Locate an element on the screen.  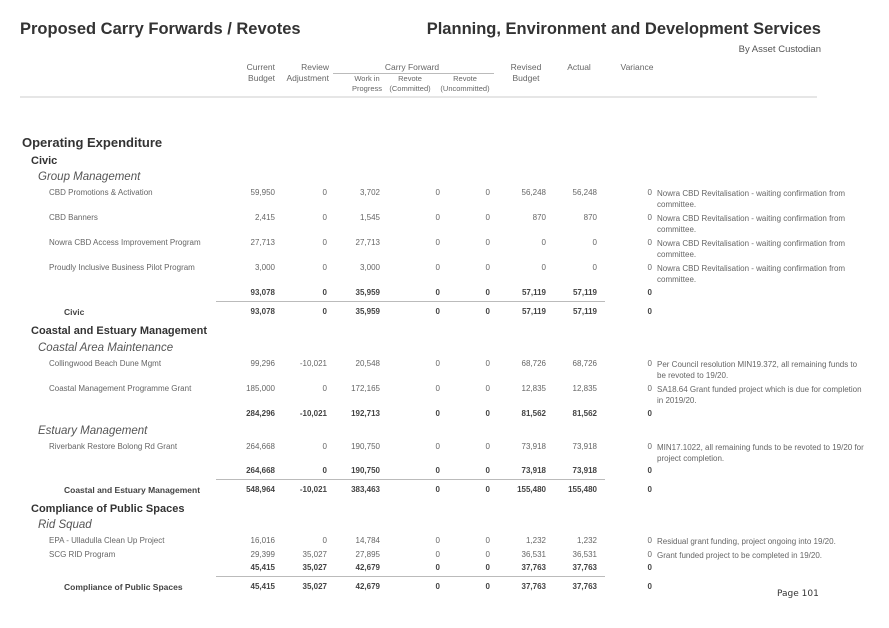
group-subtotal-row: 45,415 35,027 42,679 0 0 37,763 37,763 0 is located at coordinates (444, 569).